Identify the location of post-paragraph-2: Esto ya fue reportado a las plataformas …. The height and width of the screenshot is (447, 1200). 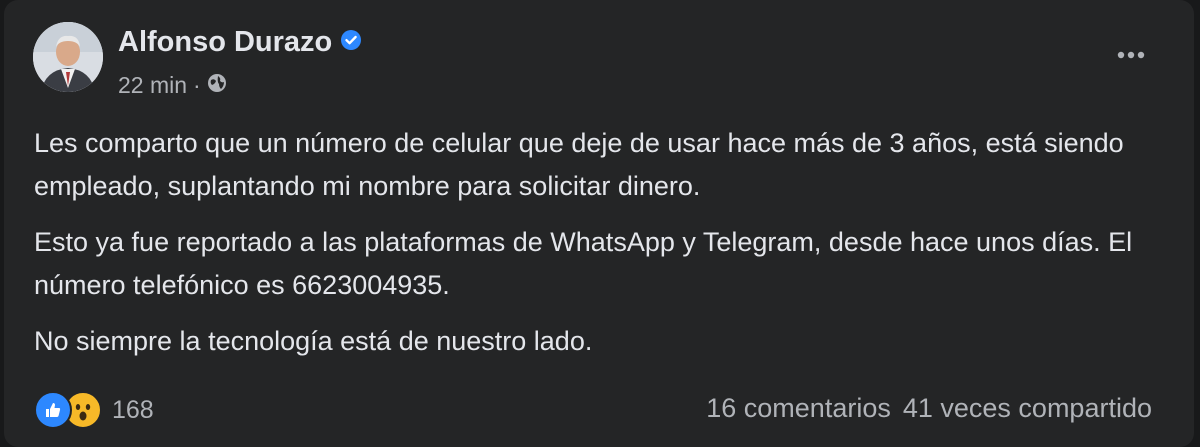
(583, 263).